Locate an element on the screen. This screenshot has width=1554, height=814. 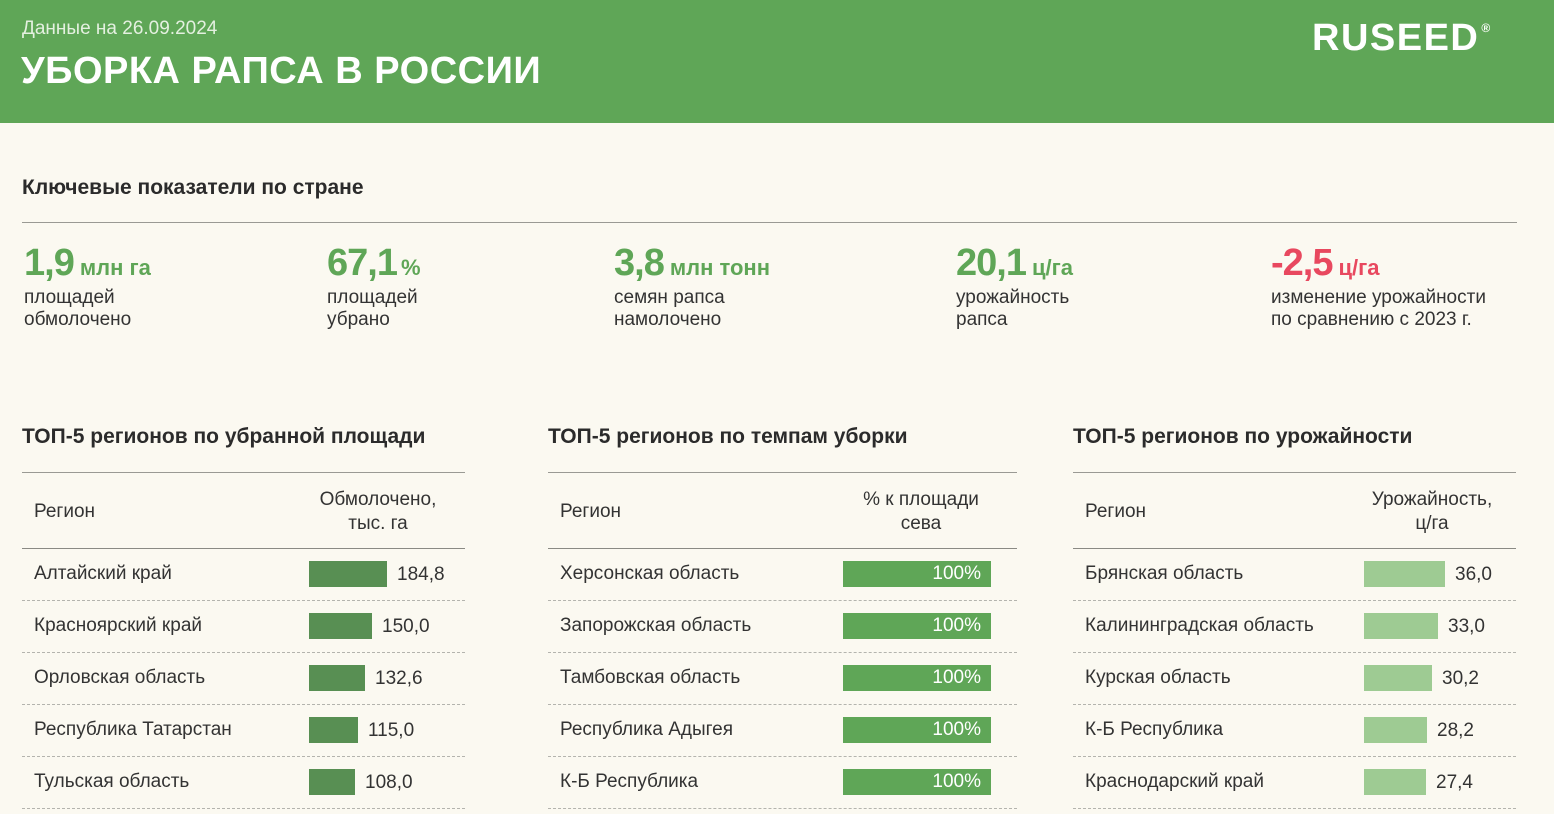
table-row: Херсонская область 100% is located at coordinates (782, 575).